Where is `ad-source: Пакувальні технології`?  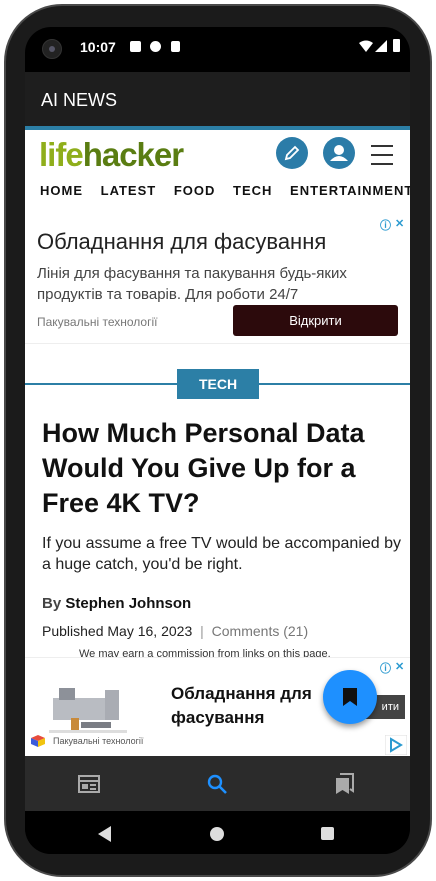
ad-source: Пакувальні технології is located at coordinates (97, 322).